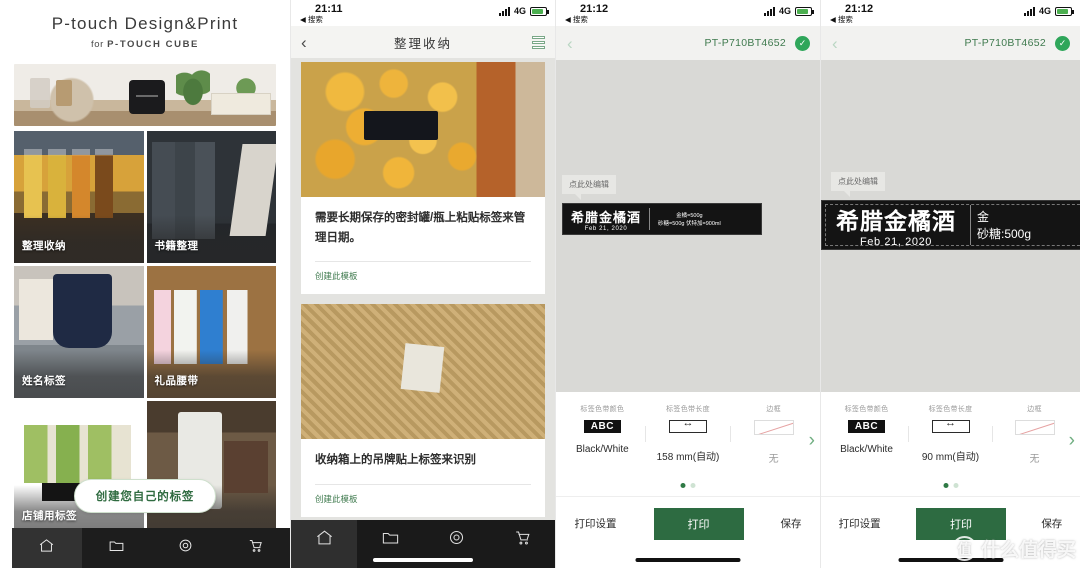 The image size is (1080, 568). I want to click on label-canvas: 点此处编辑 希腊金橘酒 Feb 21, 2020 金 砂糖:500g, so click(950, 226).